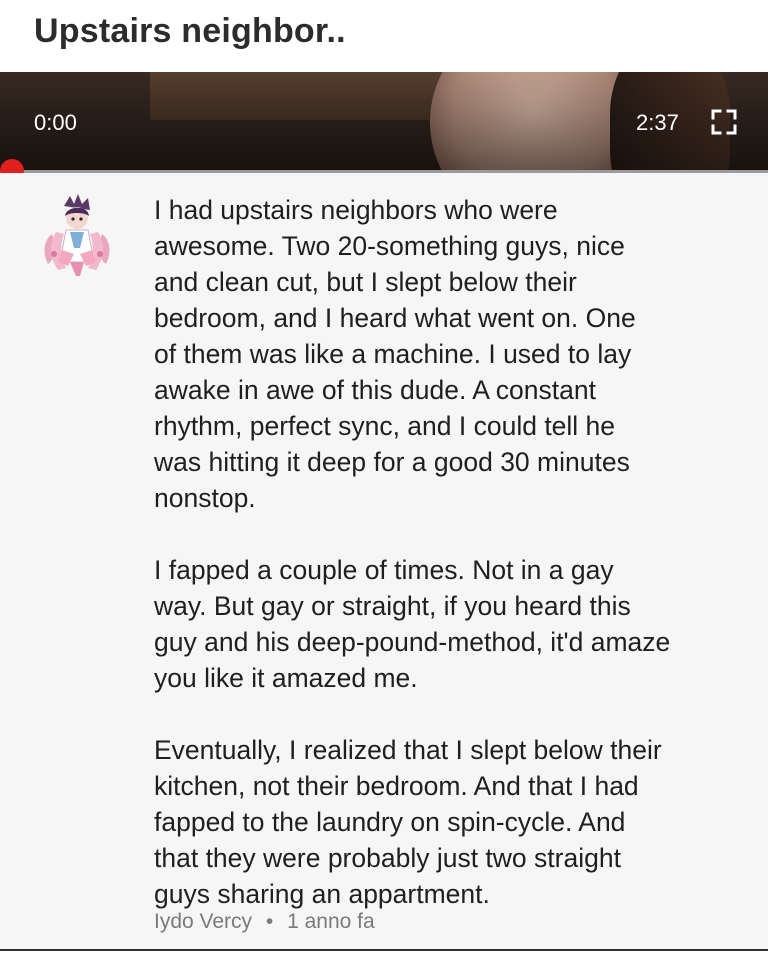 This screenshot has width=768, height=975. What do you see at coordinates (55, 122) in the screenshot?
I see `current-time: 0:00` at bounding box center [55, 122].